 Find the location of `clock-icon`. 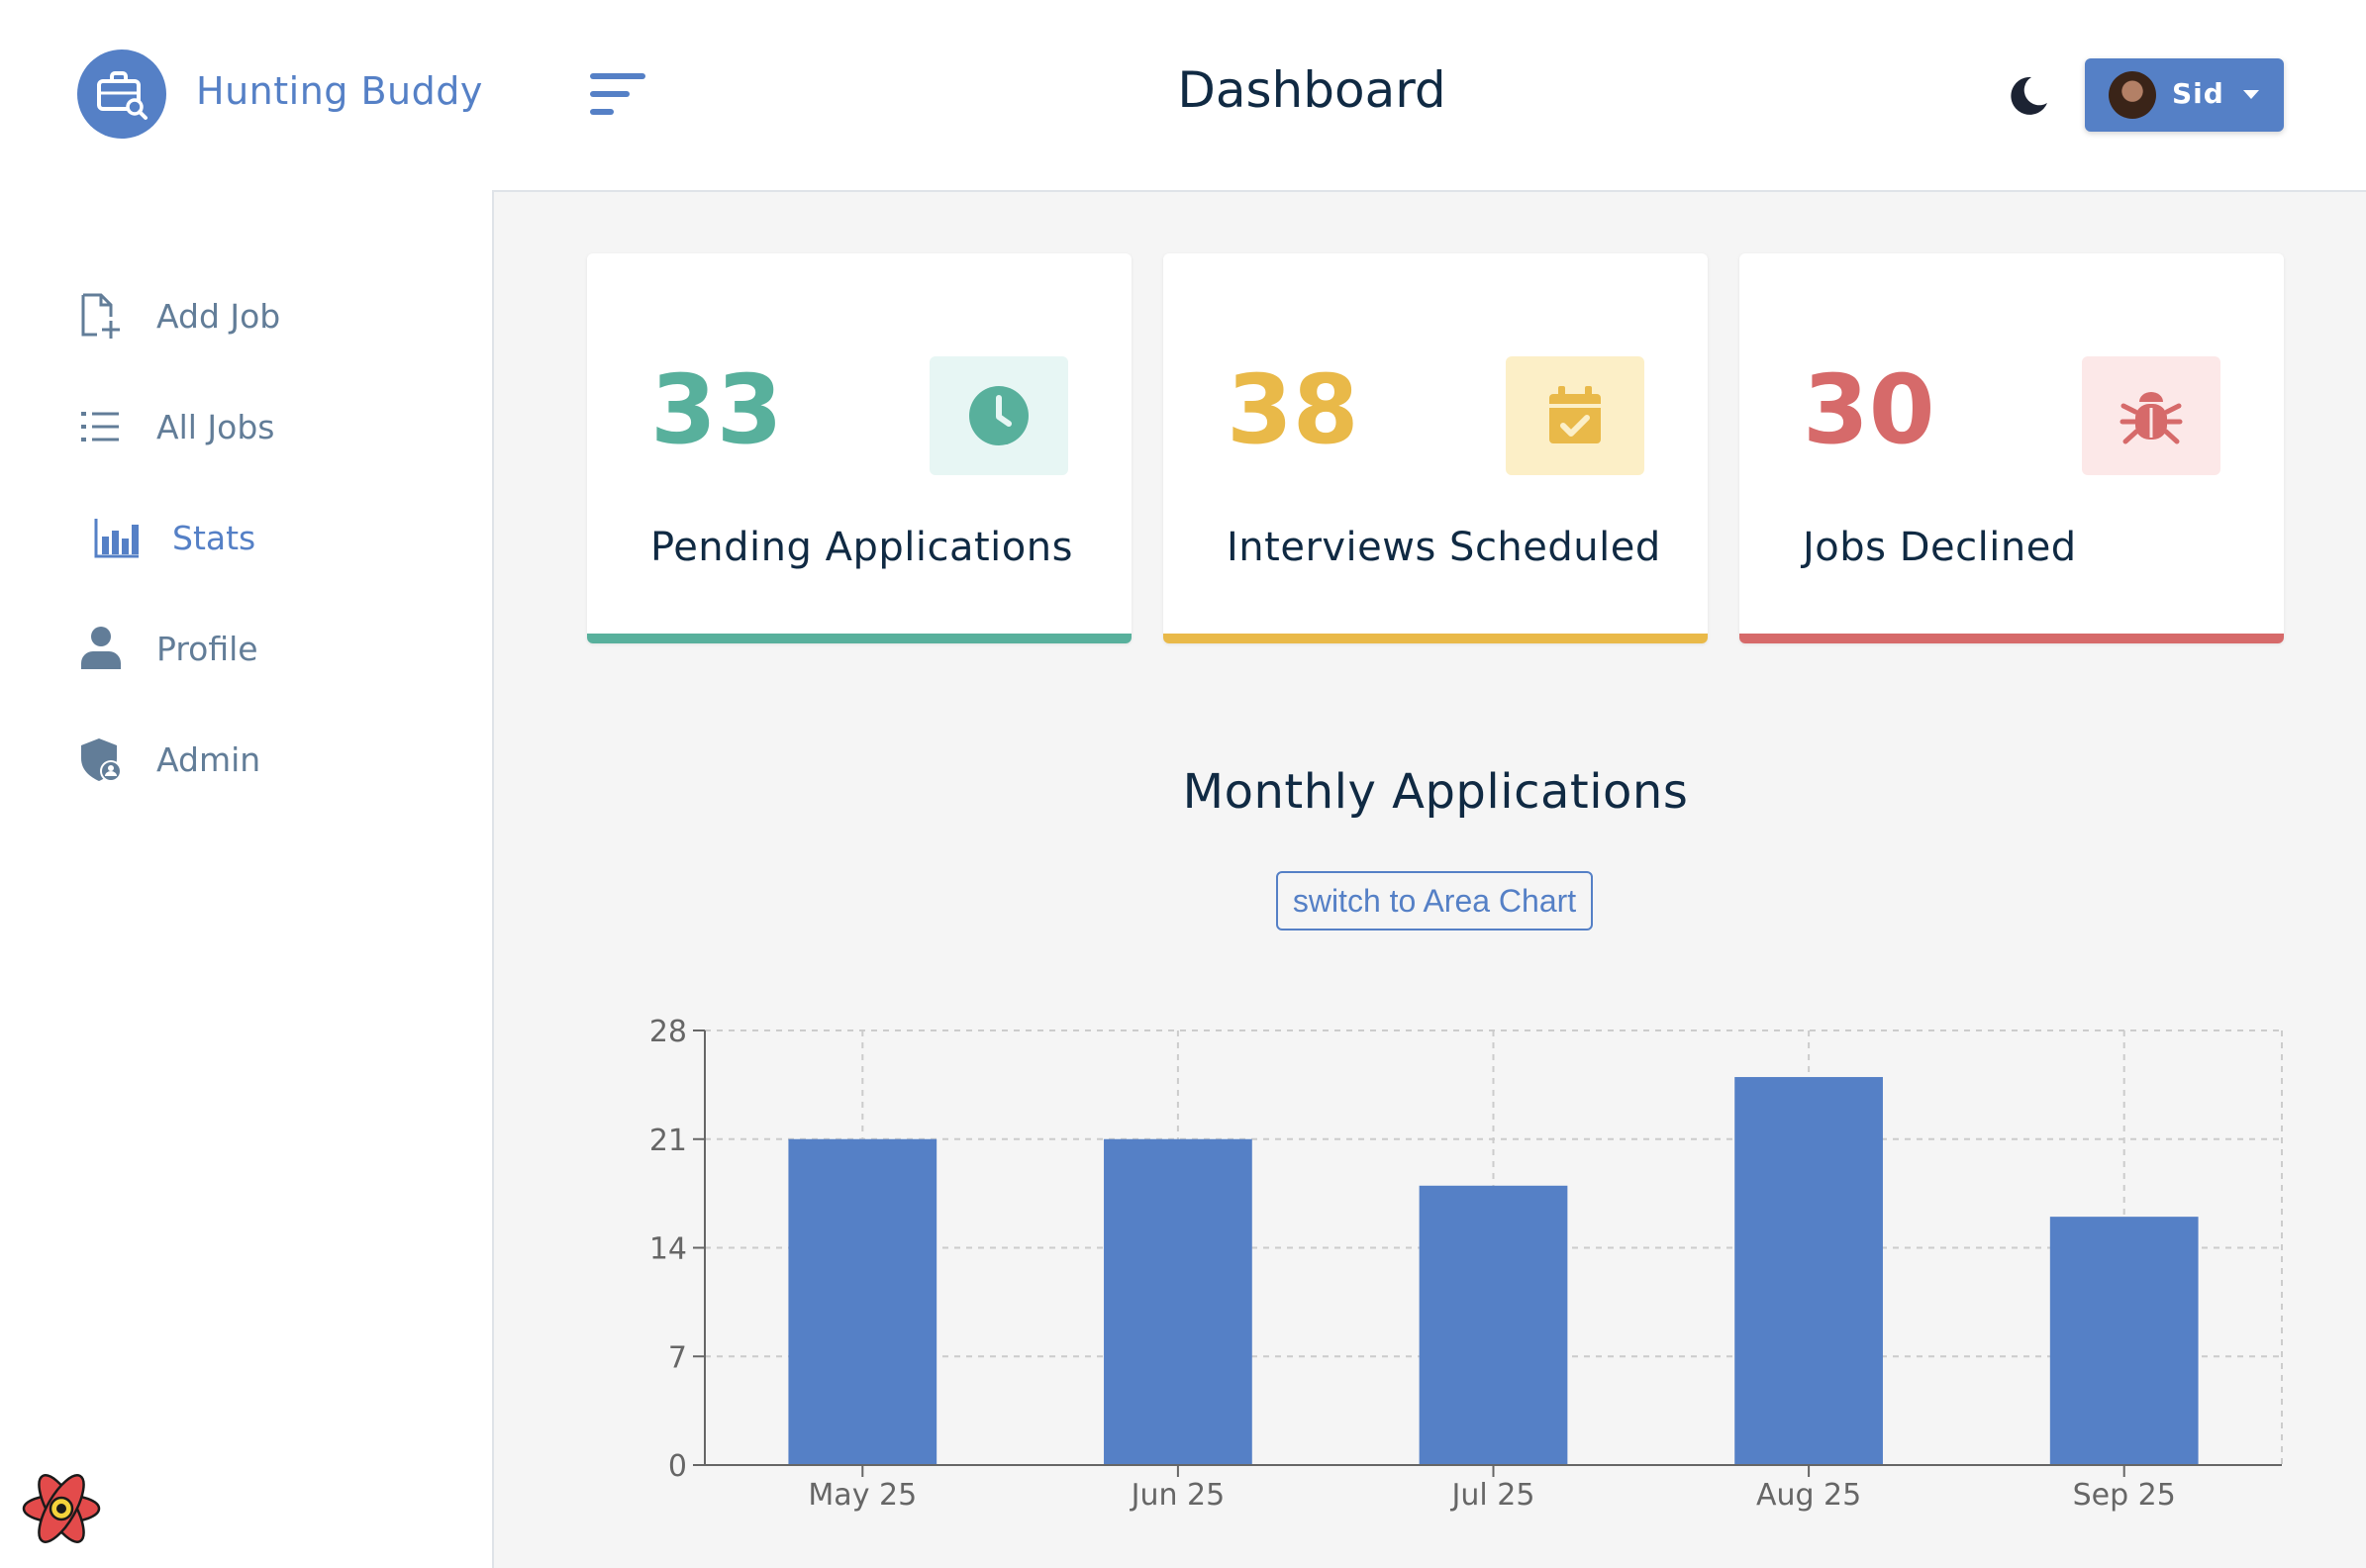

clock-icon is located at coordinates (999, 415).